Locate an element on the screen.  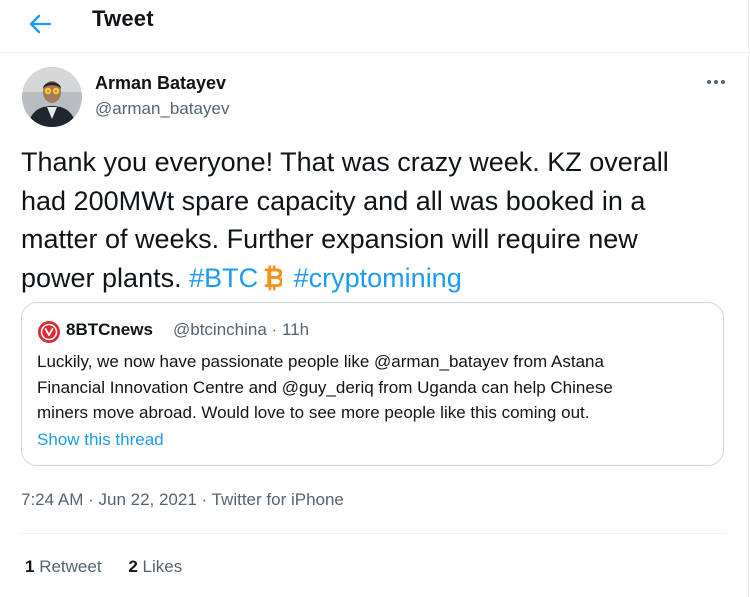
tweet-stats: 1 Retweet 2 Likes is located at coordinates (114, 567).